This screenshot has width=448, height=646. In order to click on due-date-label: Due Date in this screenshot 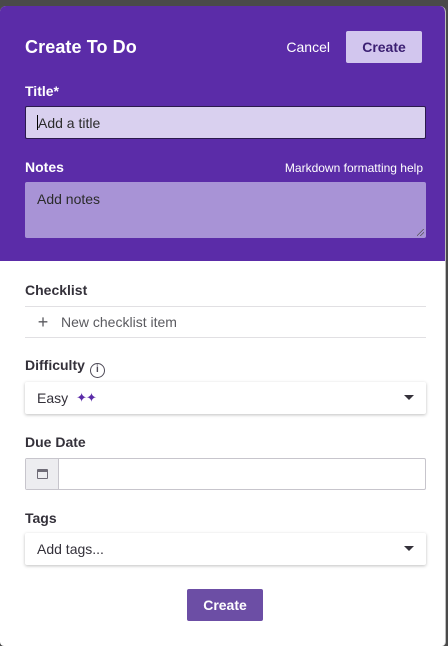, I will do `click(55, 442)`.